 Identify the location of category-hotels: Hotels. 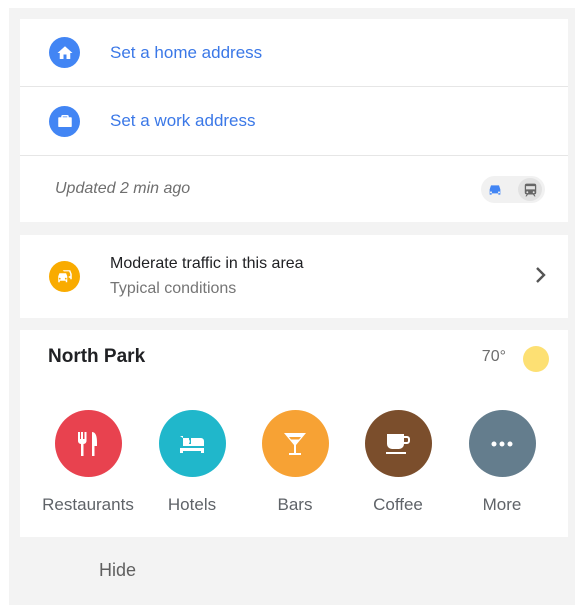
(192, 462).